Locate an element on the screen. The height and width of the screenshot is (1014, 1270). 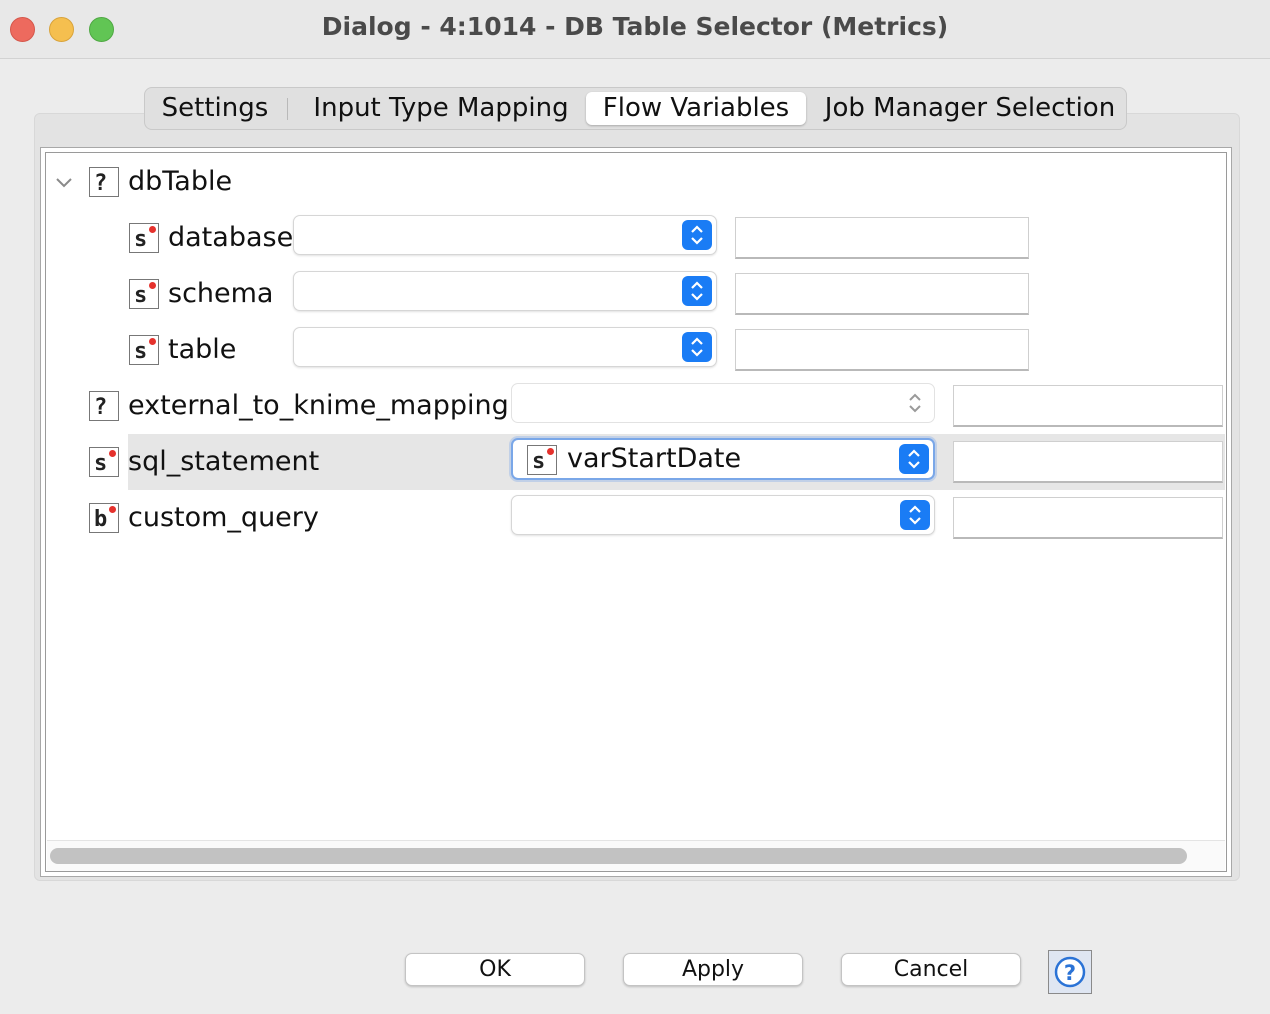
schema-output-variable-field is located at coordinates (882, 294).